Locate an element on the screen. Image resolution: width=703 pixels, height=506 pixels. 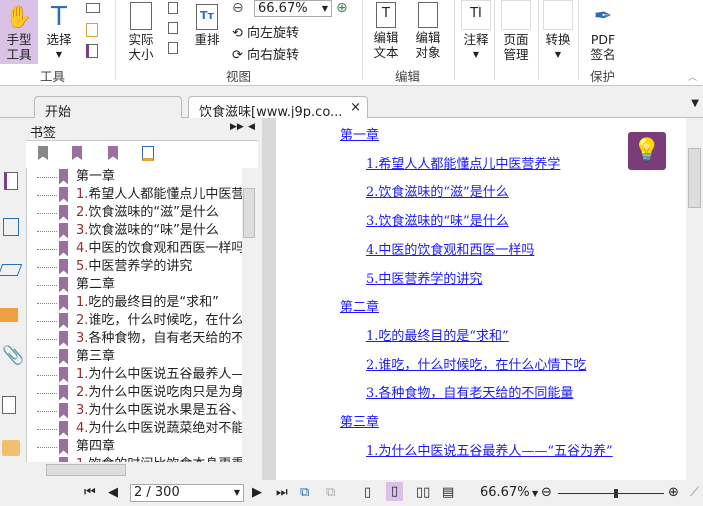
panel-splitter is located at coordinates (269, 299).